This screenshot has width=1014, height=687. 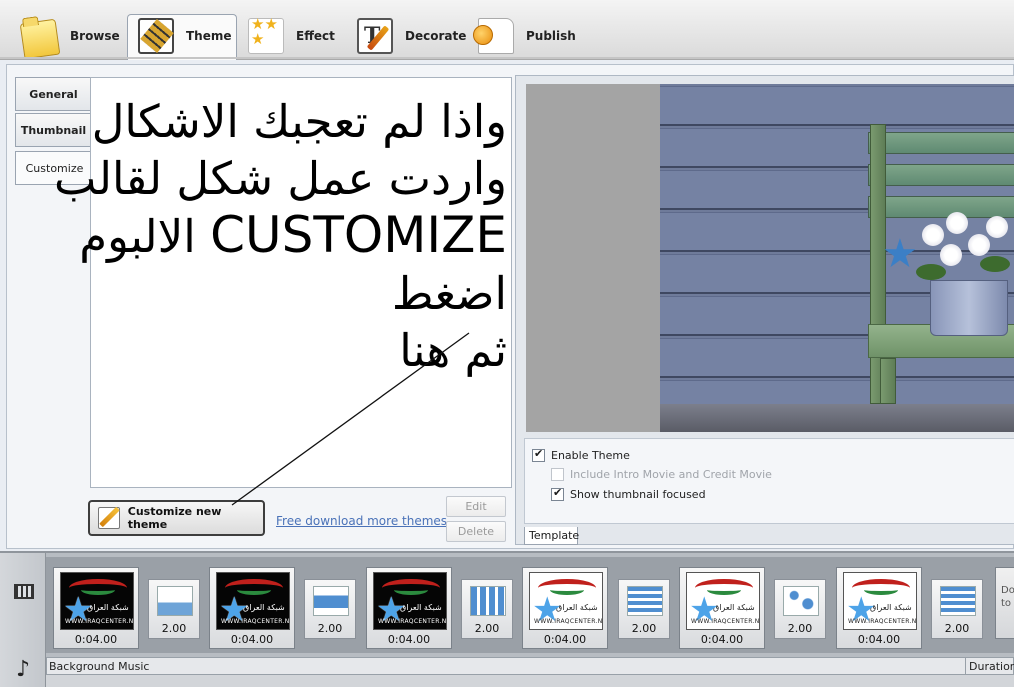 I want to click on enable-theme-checkbox: Enable Theme, so click(x=581, y=454).